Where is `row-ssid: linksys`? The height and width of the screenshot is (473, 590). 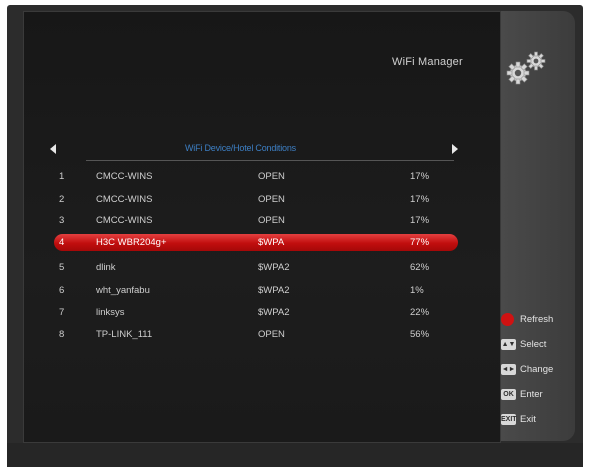
row-ssid: linksys is located at coordinates (110, 312).